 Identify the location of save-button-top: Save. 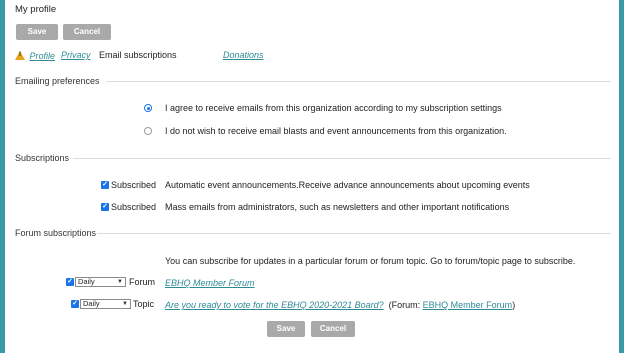
(37, 32).